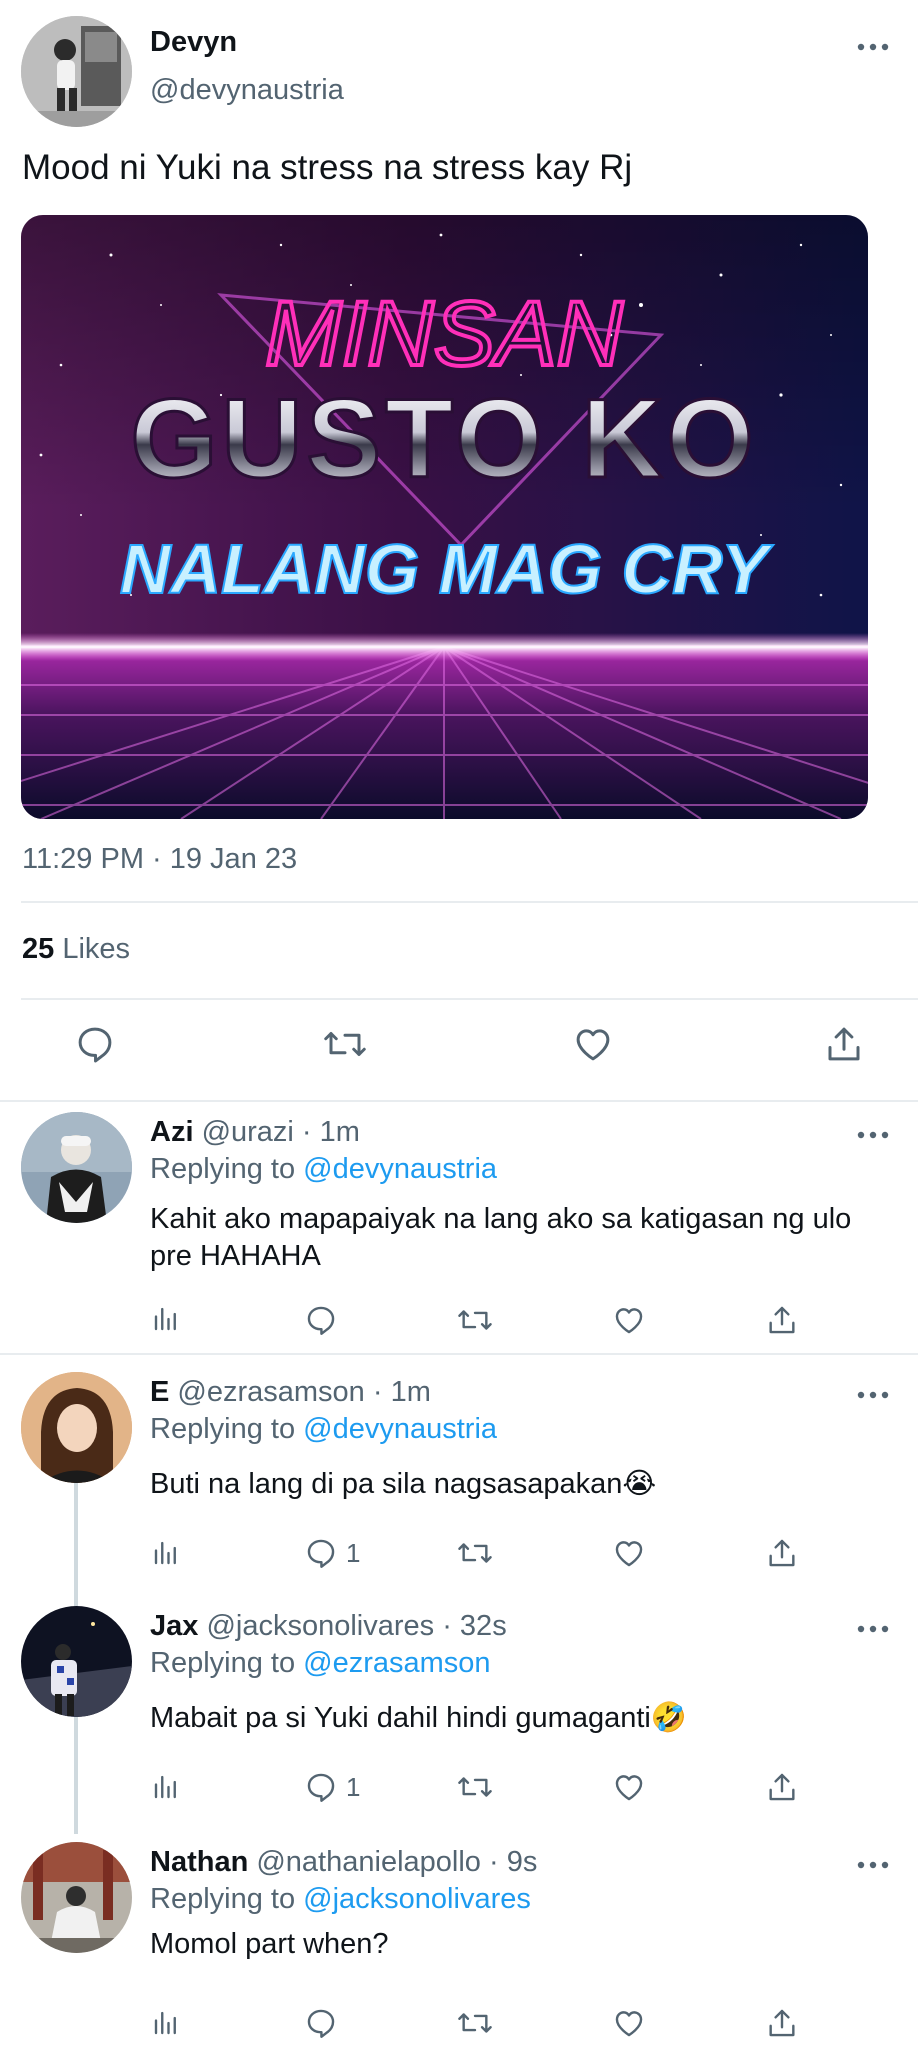 Image resolution: width=918 pixels, height=2048 pixels. I want to click on image-text-line1: MINSAN, so click(444, 334).